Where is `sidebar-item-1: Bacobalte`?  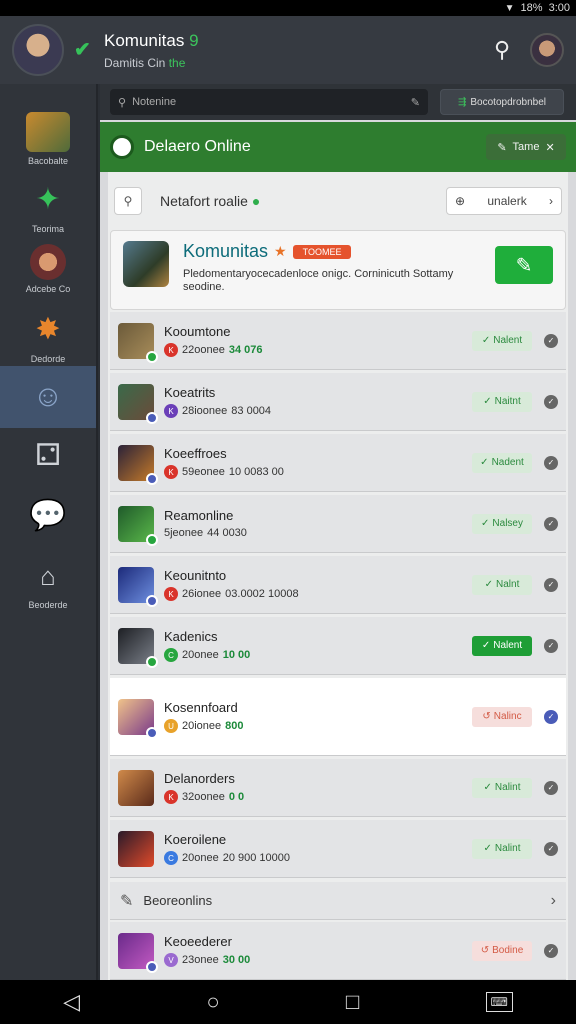 sidebar-item-1: Bacobalte is located at coordinates (48, 139).